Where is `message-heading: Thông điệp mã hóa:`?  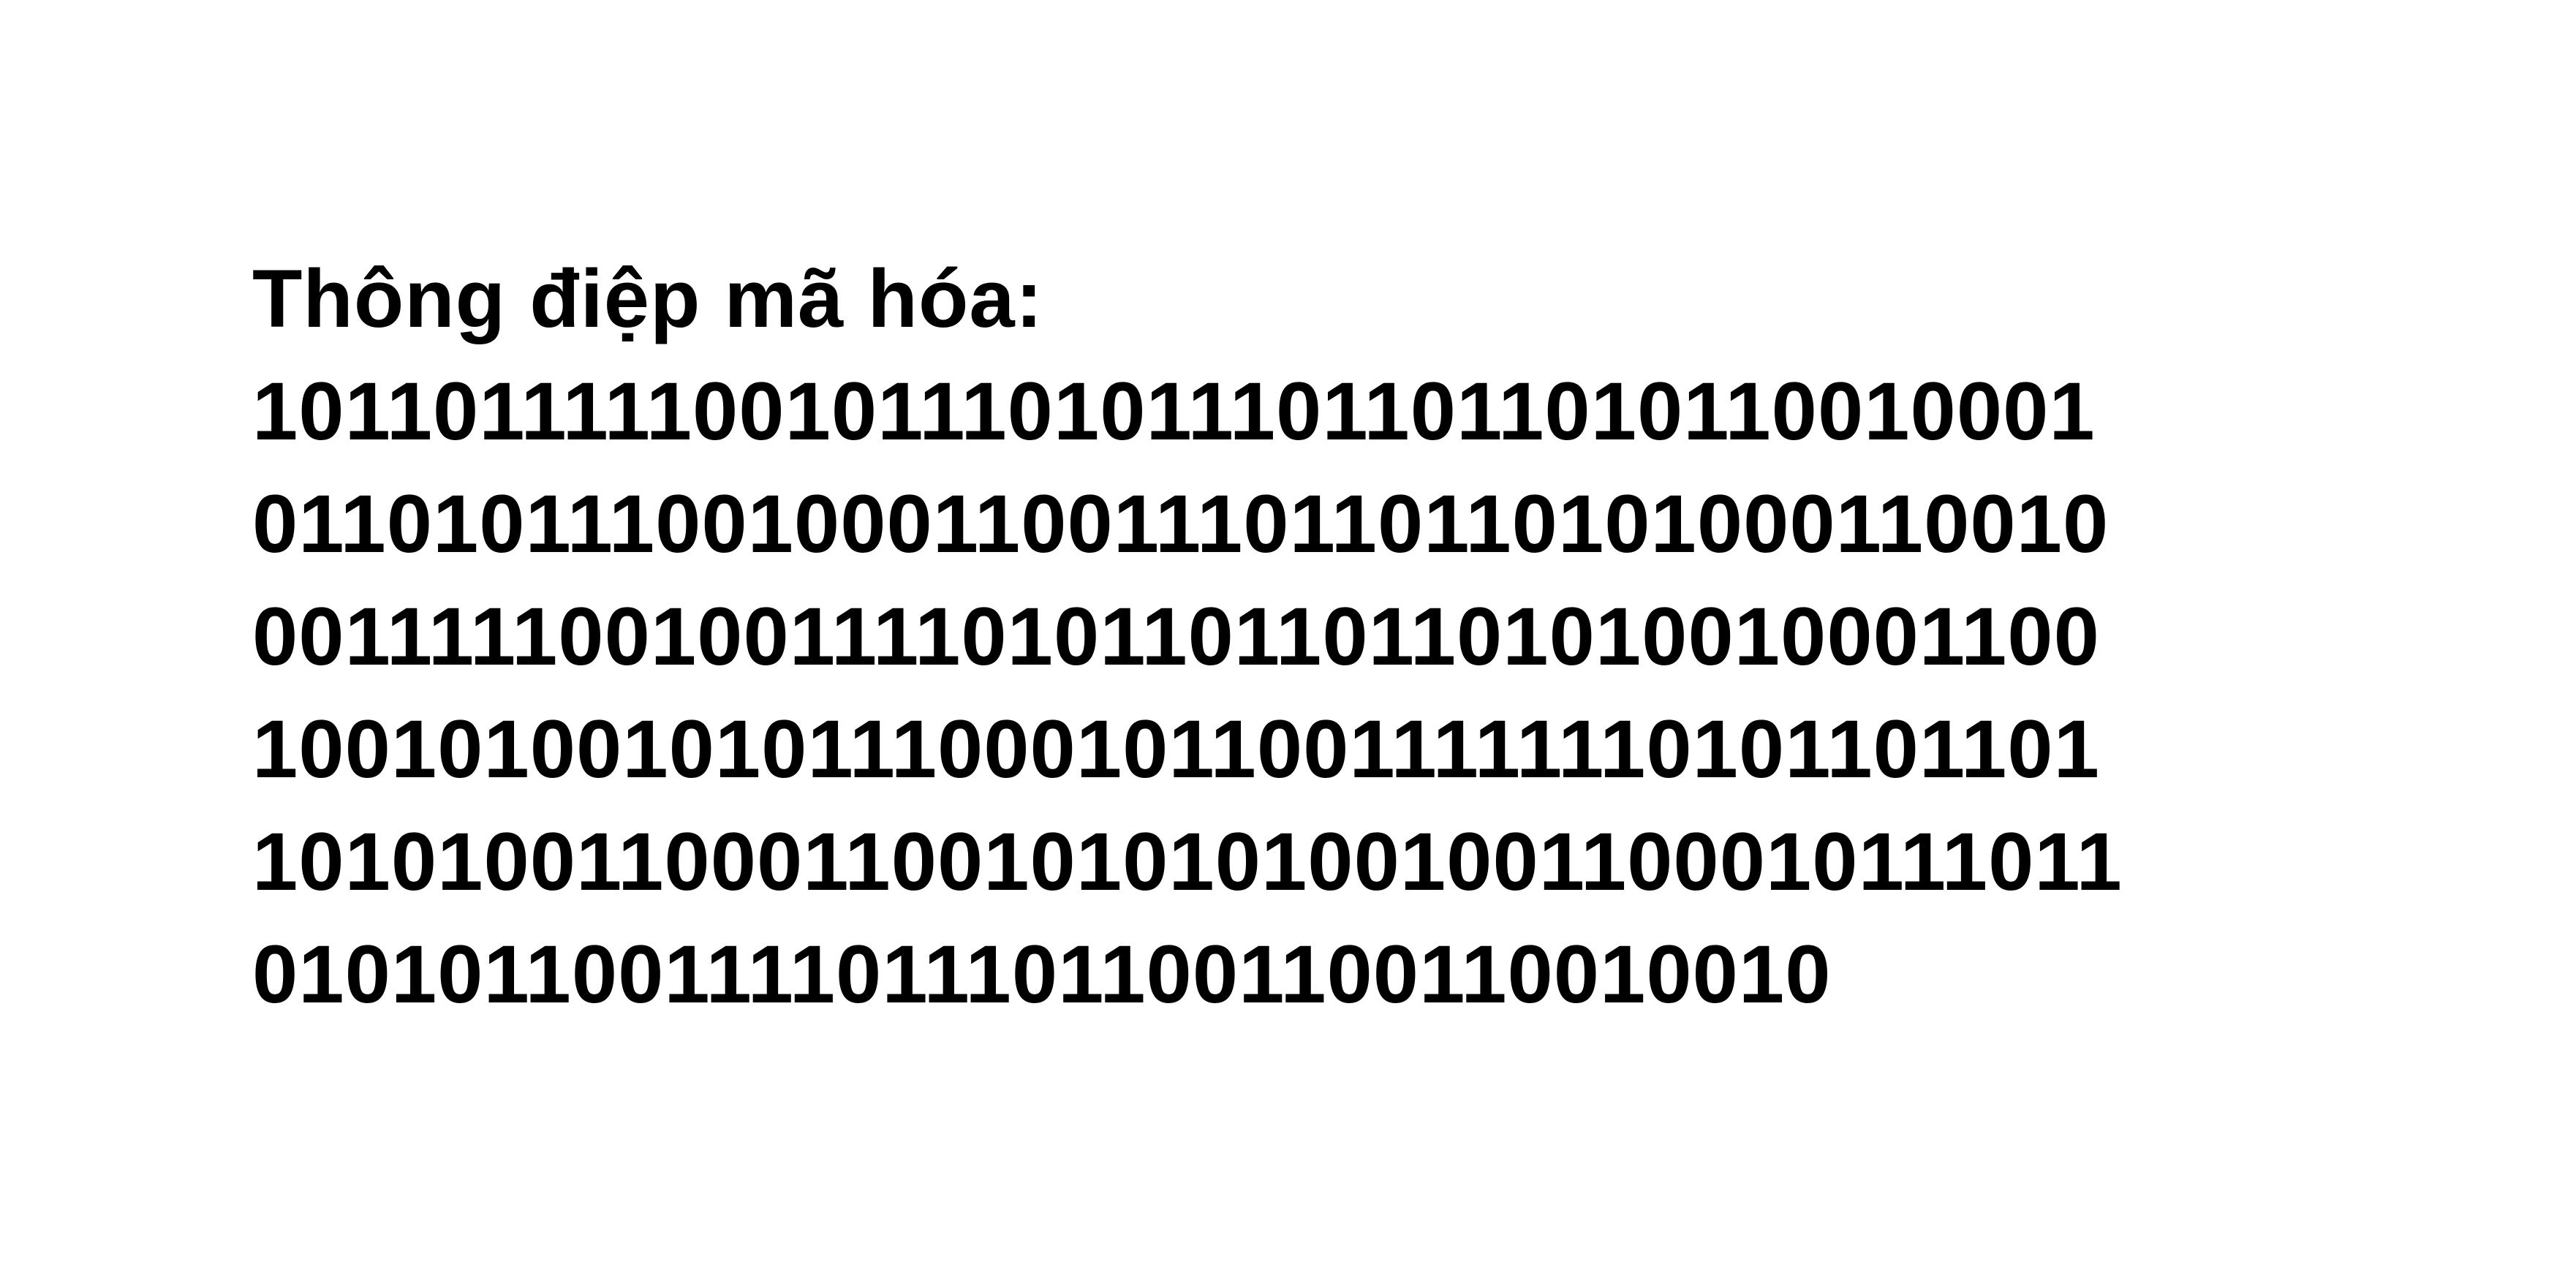
message-heading: Thông điệp mã hóa: is located at coordinates (647, 298).